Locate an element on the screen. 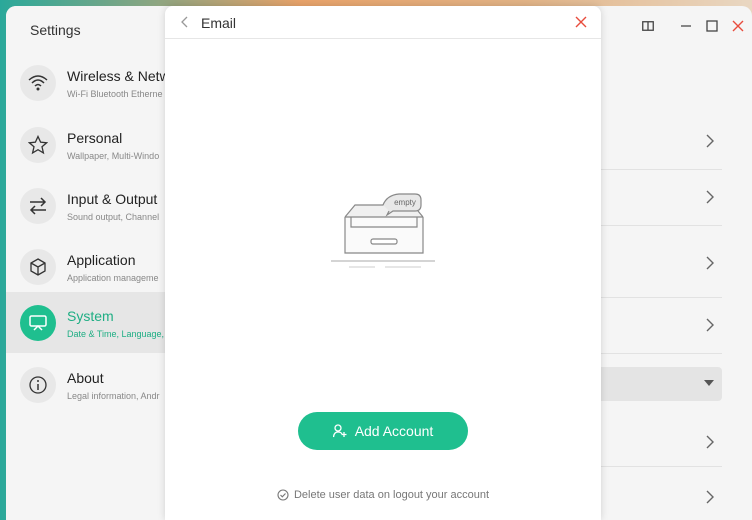 The height and width of the screenshot is (520, 752). add-account-label: Add Account is located at coordinates (394, 431).